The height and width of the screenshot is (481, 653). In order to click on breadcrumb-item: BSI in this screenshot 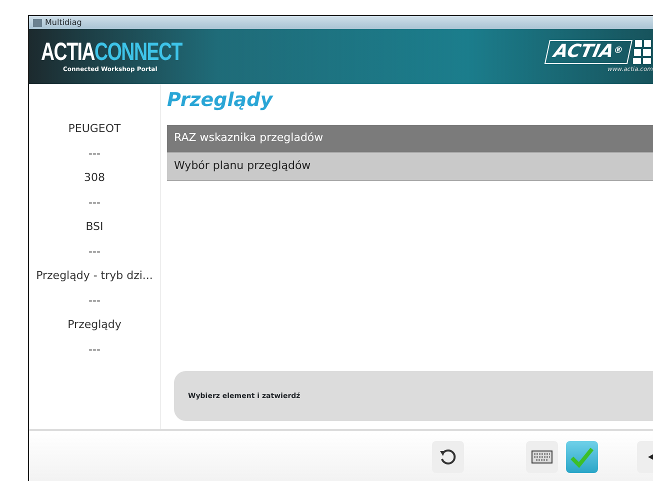, I will do `click(95, 227)`.